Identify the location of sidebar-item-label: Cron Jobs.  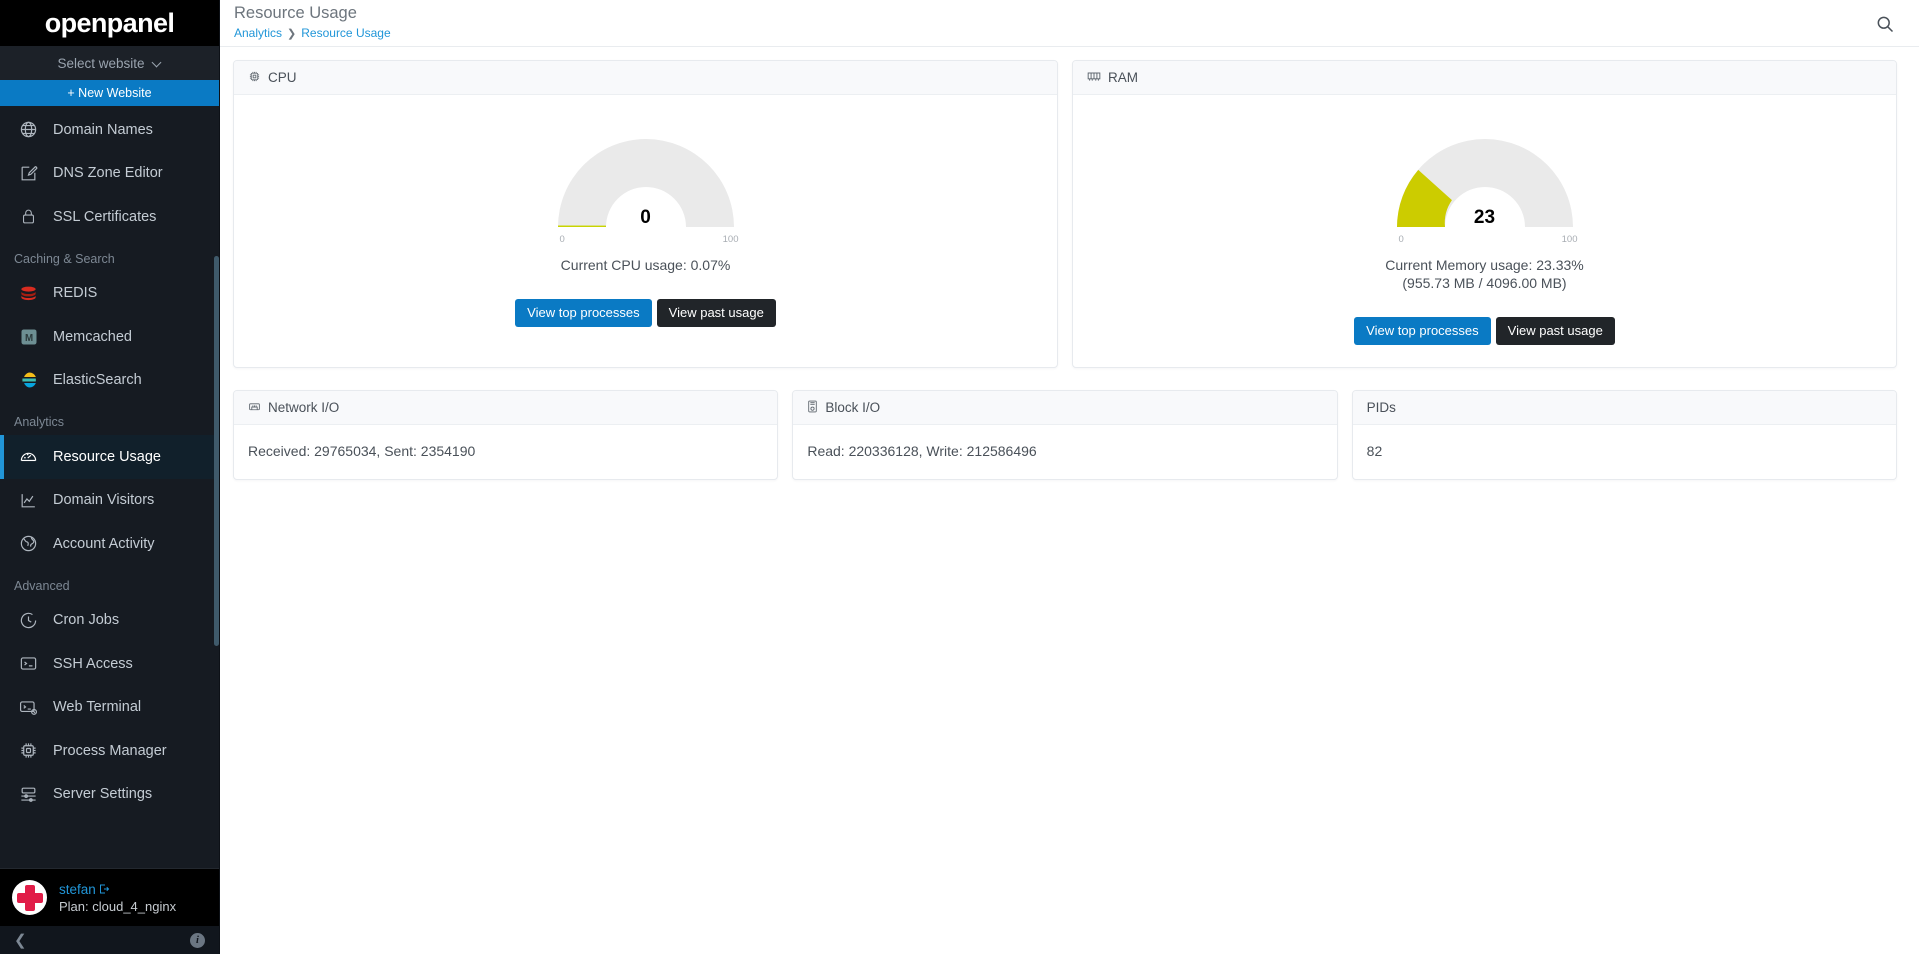
(86, 620).